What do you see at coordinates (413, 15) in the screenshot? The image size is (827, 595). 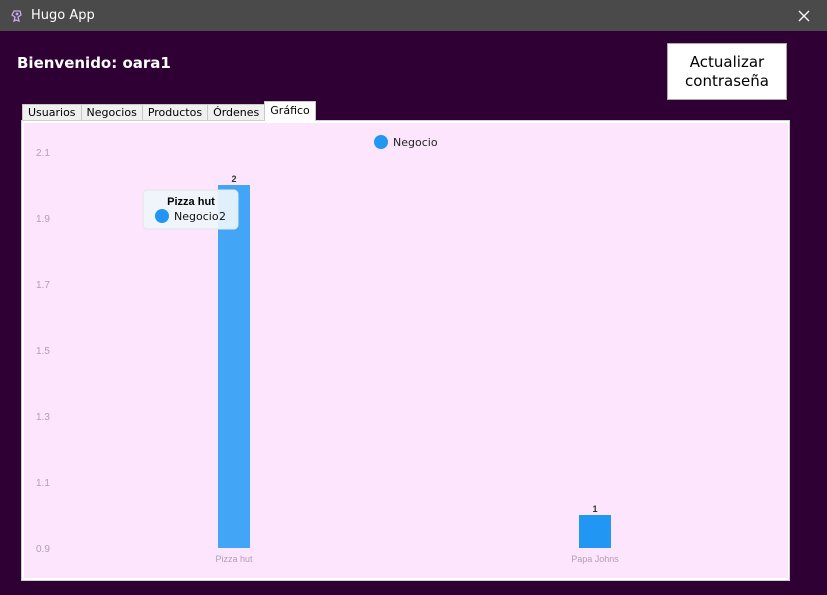 I see `title-bar: Hugo App` at bounding box center [413, 15].